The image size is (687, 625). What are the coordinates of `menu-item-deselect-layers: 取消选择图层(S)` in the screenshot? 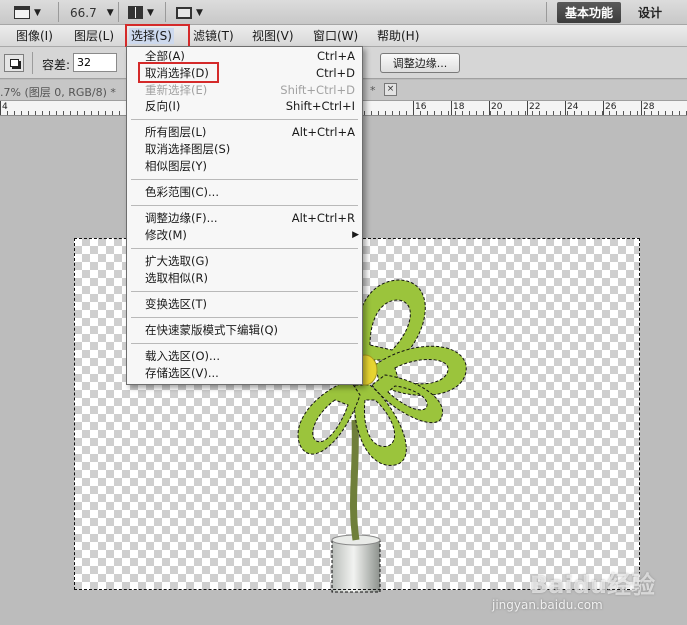 It's located at (250, 149).